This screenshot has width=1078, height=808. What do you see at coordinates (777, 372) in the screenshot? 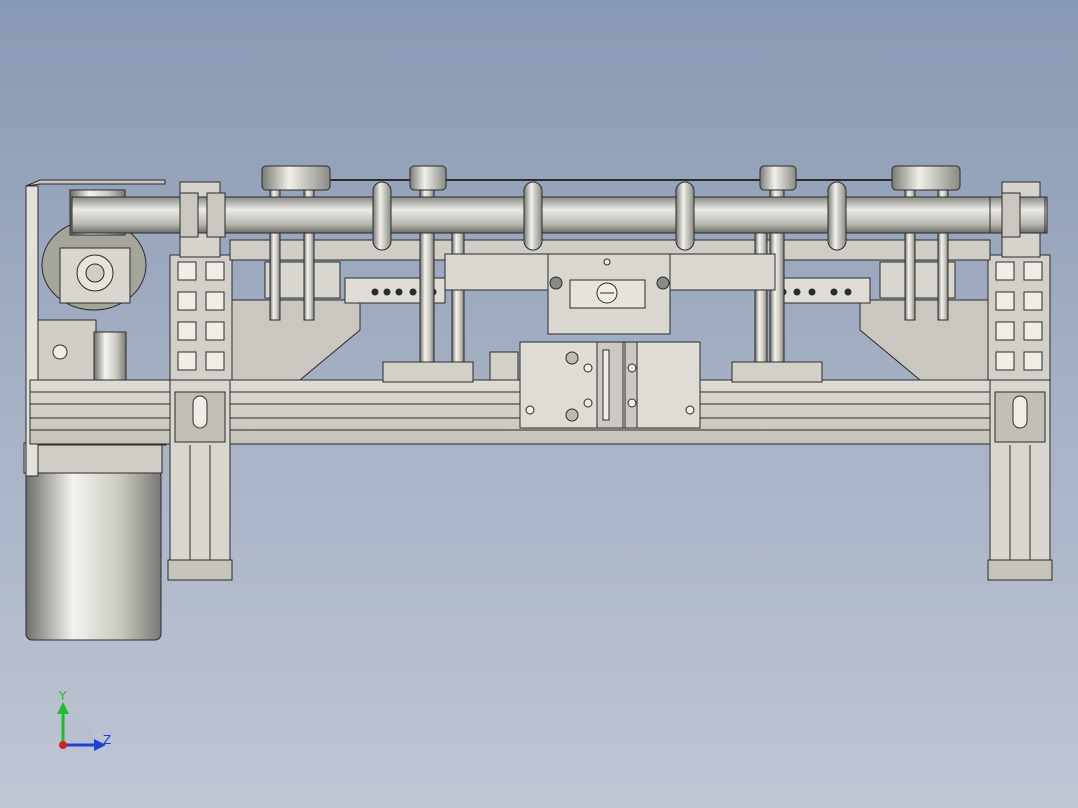
I see `right-pad` at bounding box center [777, 372].